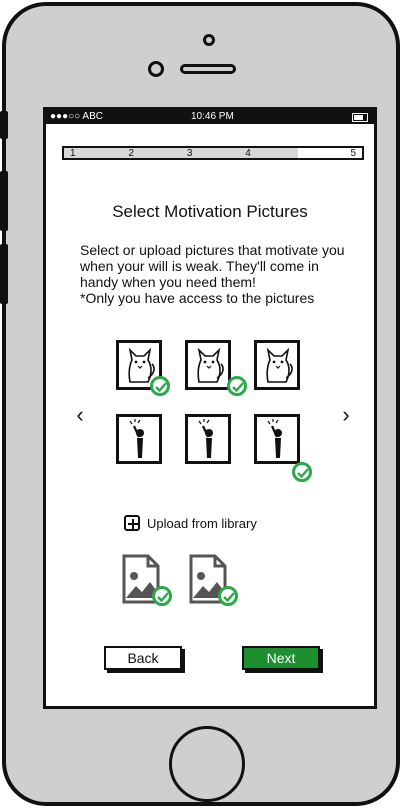 The height and width of the screenshot is (810, 404). I want to click on clock: 10:46 PM, so click(212, 116).